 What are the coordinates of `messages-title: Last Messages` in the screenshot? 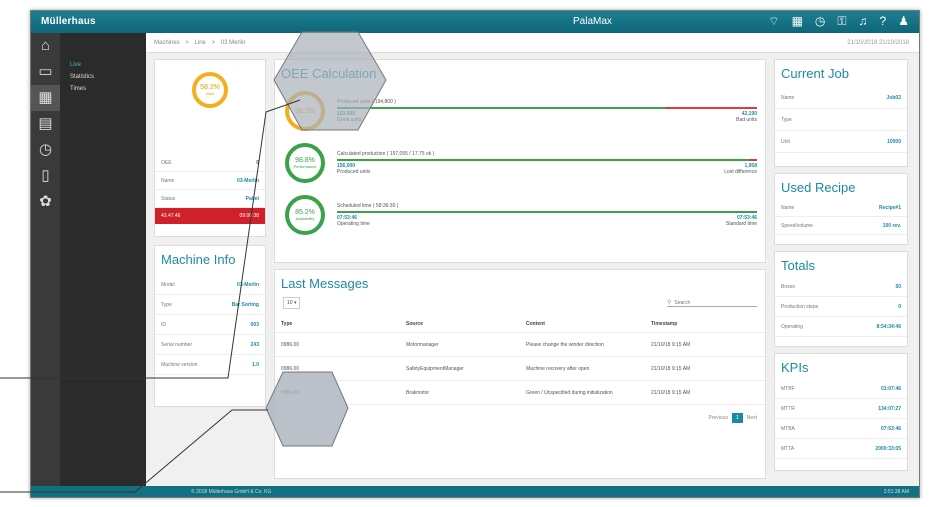 It's located at (325, 283).